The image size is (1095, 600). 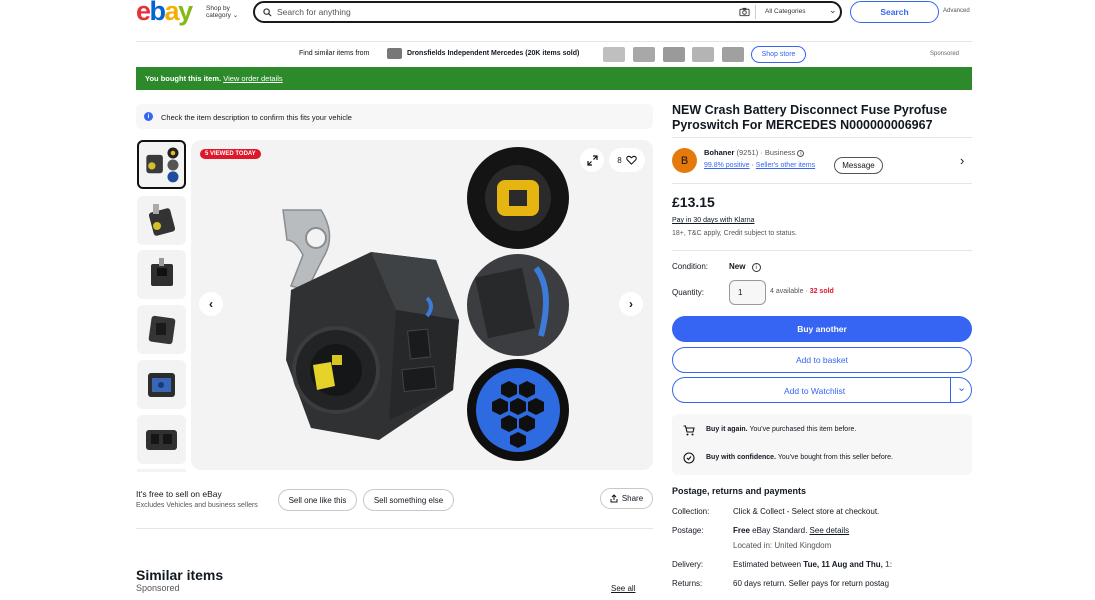 What do you see at coordinates (688, 530) in the screenshot?
I see `postage-label: Postage:` at bounding box center [688, 530].